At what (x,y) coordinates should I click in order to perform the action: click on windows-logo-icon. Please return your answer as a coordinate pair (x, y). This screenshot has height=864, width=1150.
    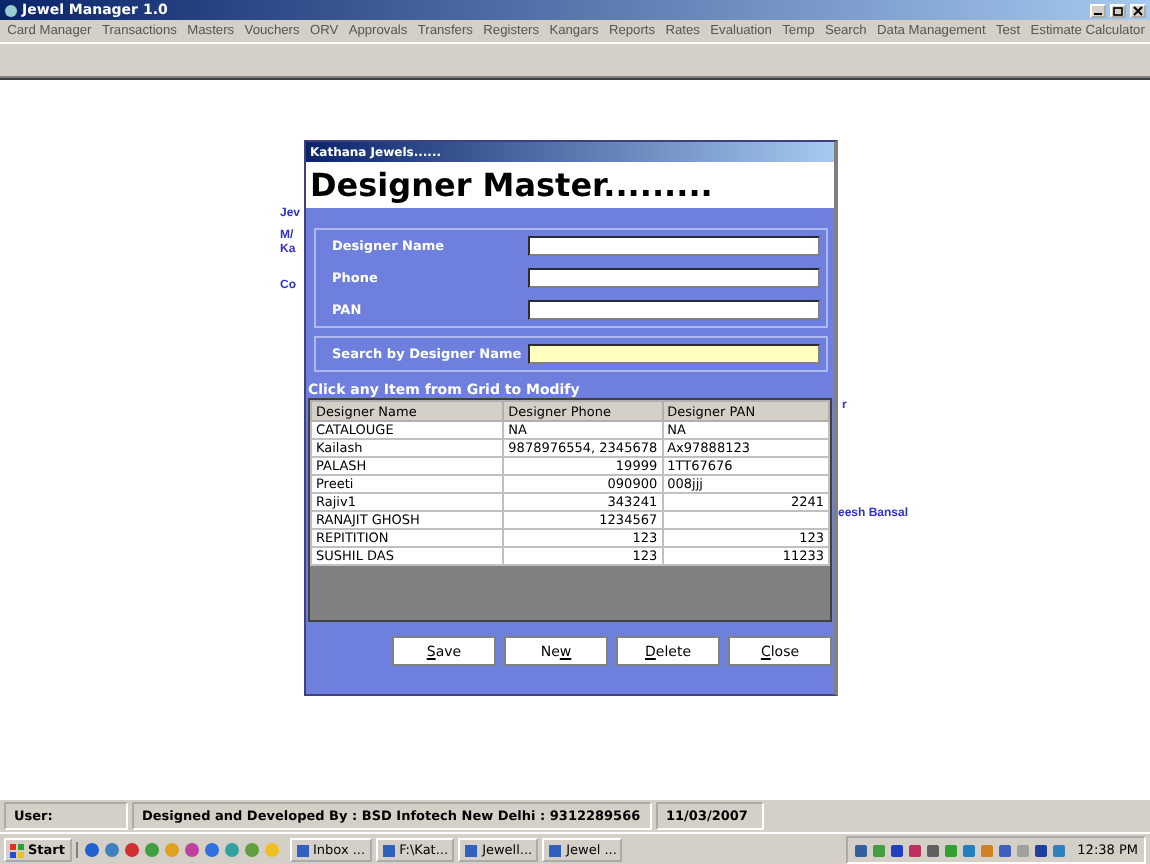
    Looking at the image, I should click on (17, 850).